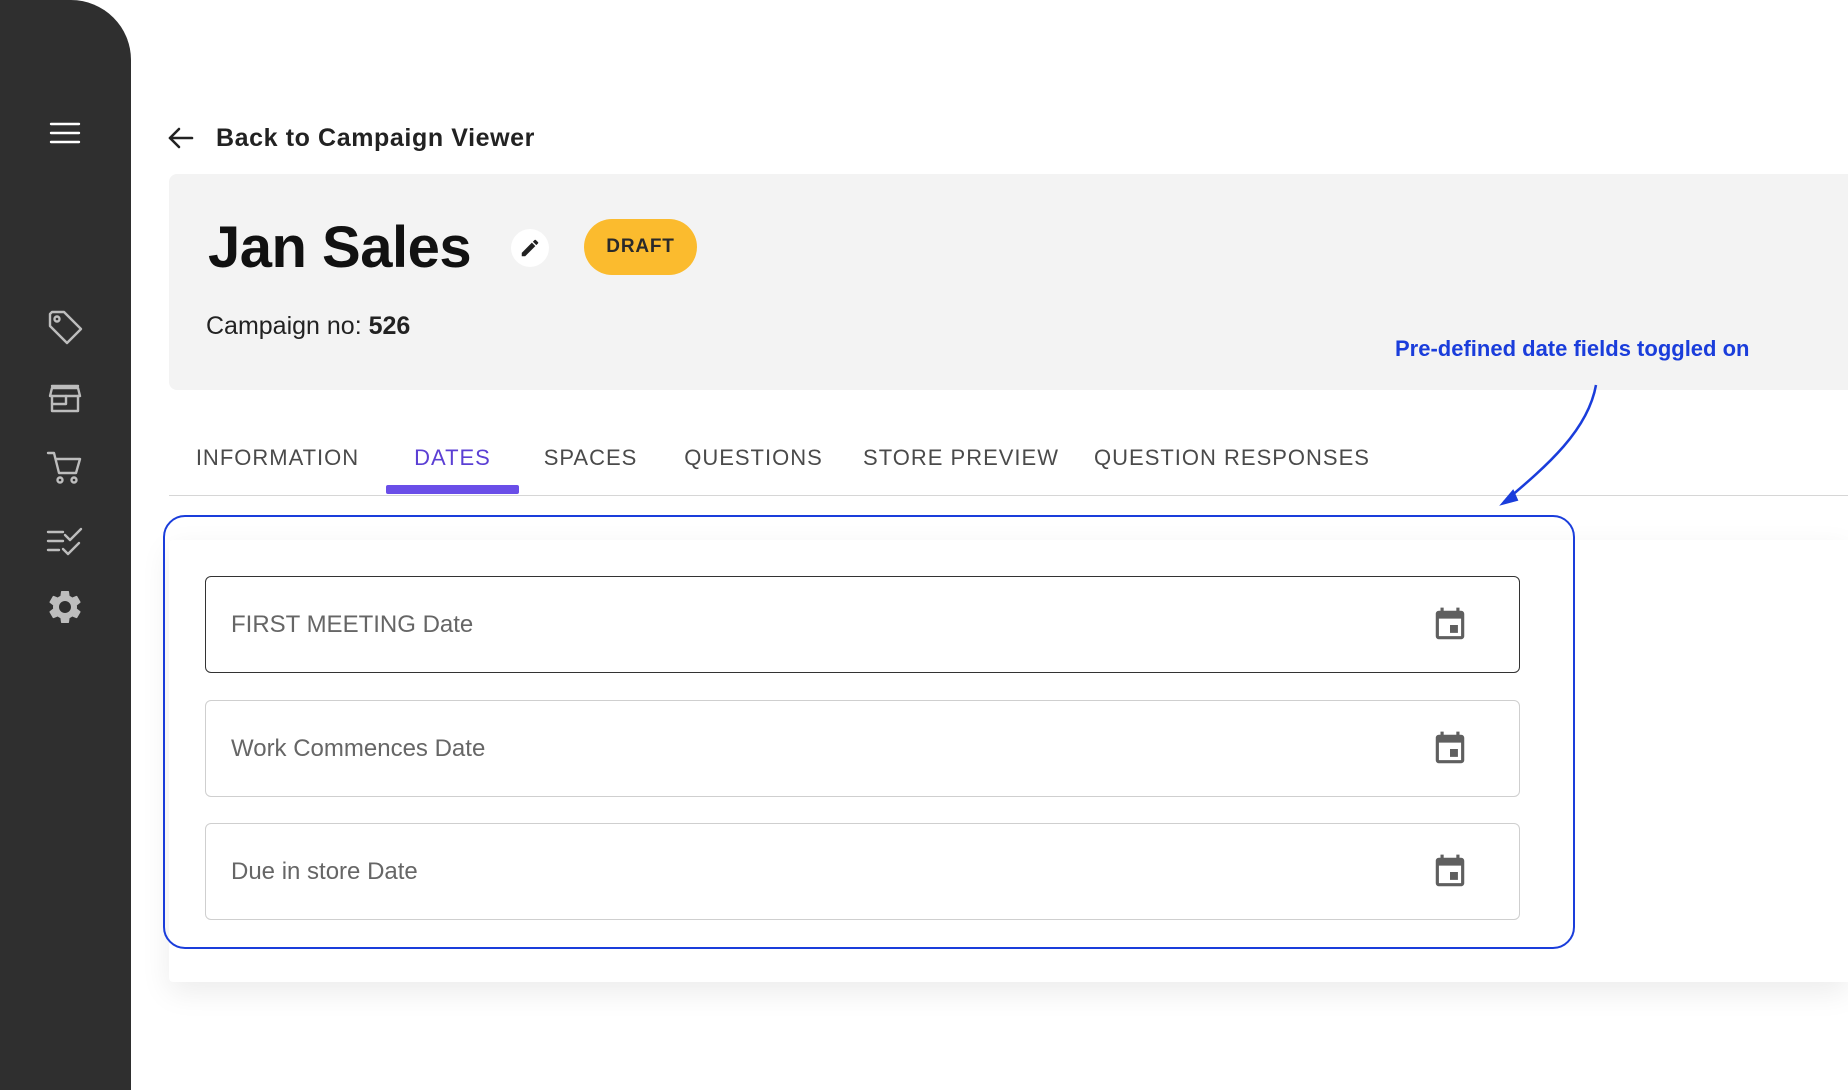 The height and width of the screenshot is (1090, 1848). I want to click on edit-title-button, so click(530, 248).